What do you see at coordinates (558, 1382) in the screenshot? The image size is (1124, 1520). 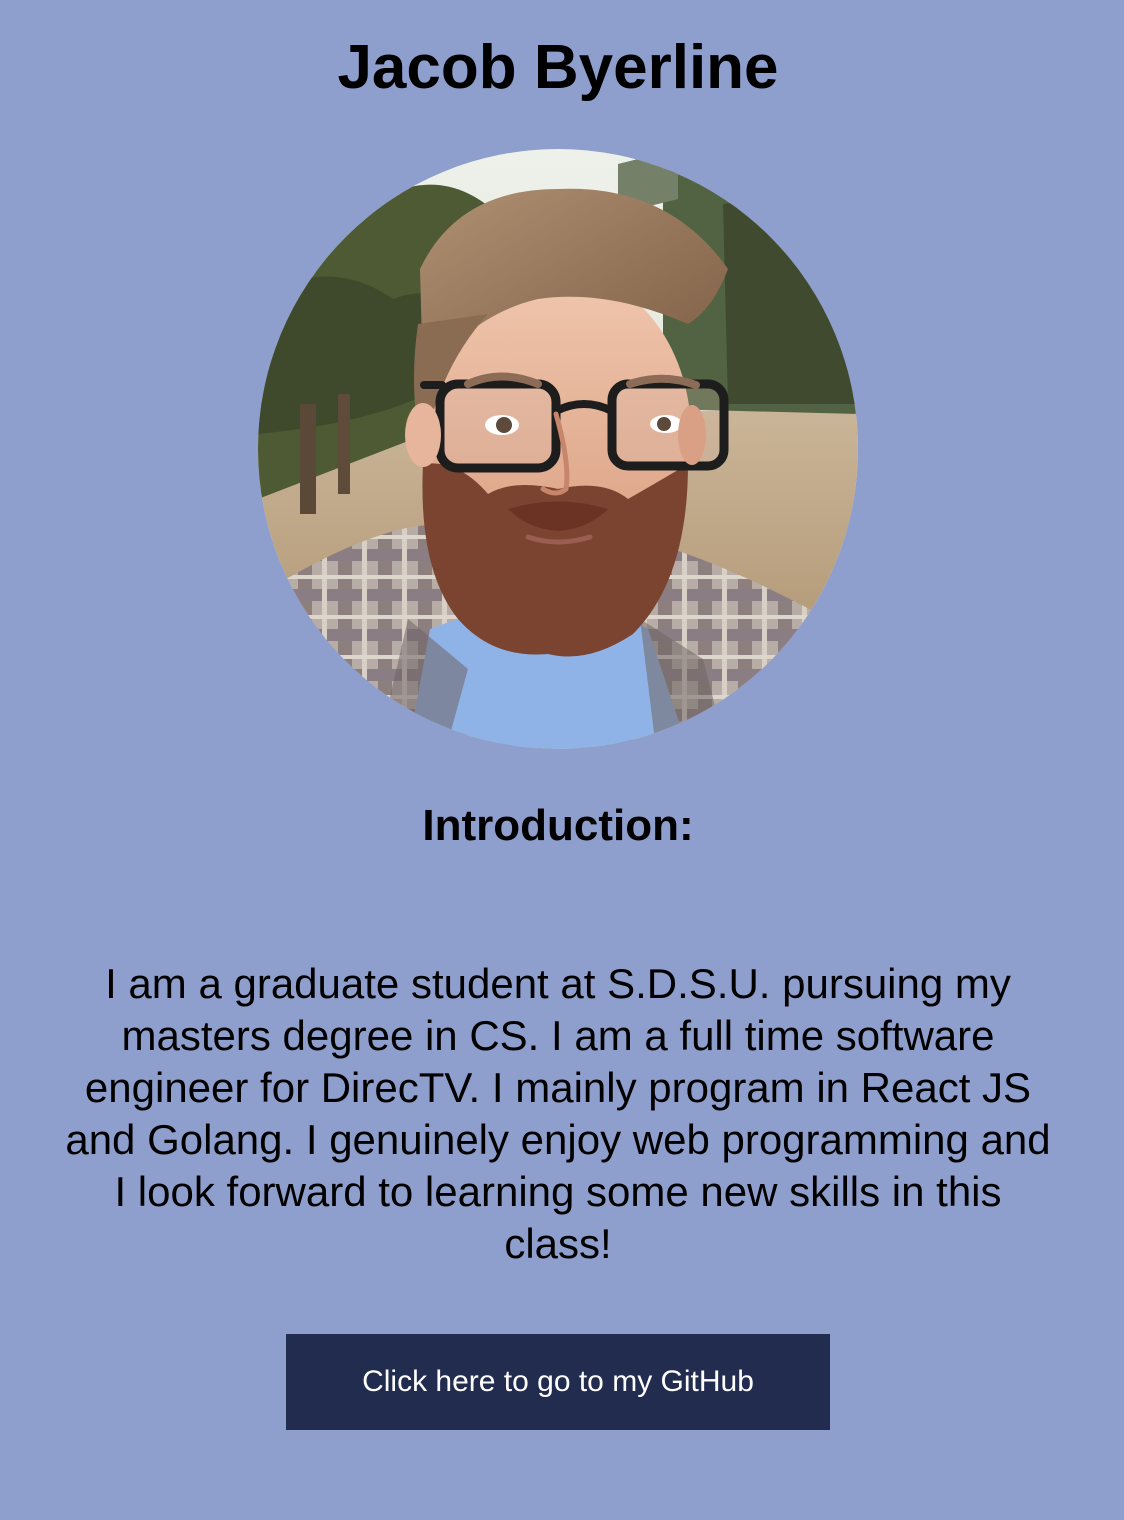 I see `github-button: Click here to go to my GitHub` at bounding box center [558, 1382].